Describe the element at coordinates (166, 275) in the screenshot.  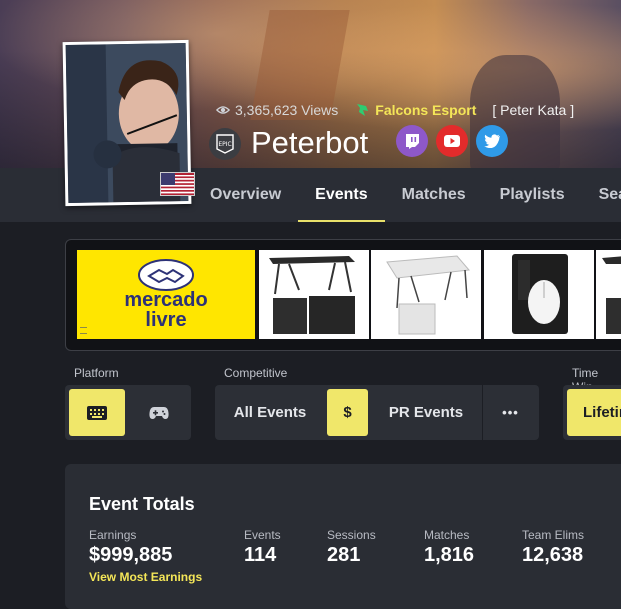
I see `handshake-logo-icon` at that location.